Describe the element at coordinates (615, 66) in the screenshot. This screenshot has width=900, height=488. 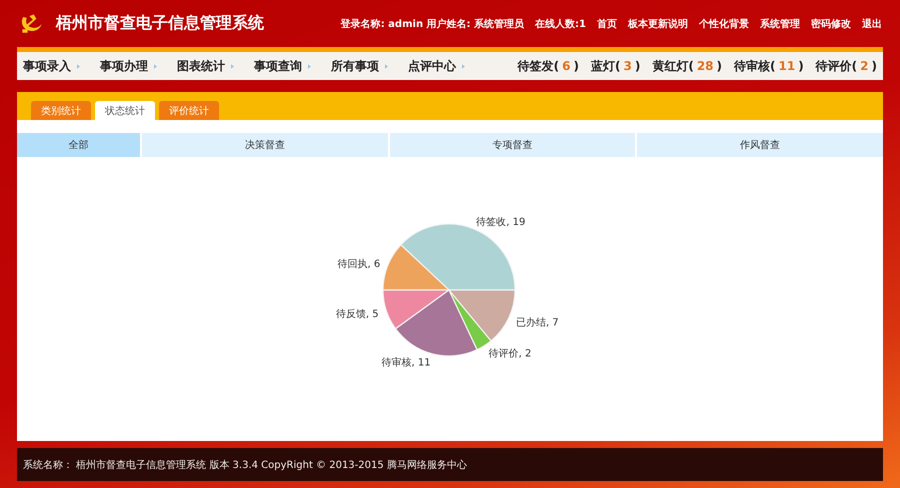
I see `status-counter: 蓝灯( 3 )` at that location.